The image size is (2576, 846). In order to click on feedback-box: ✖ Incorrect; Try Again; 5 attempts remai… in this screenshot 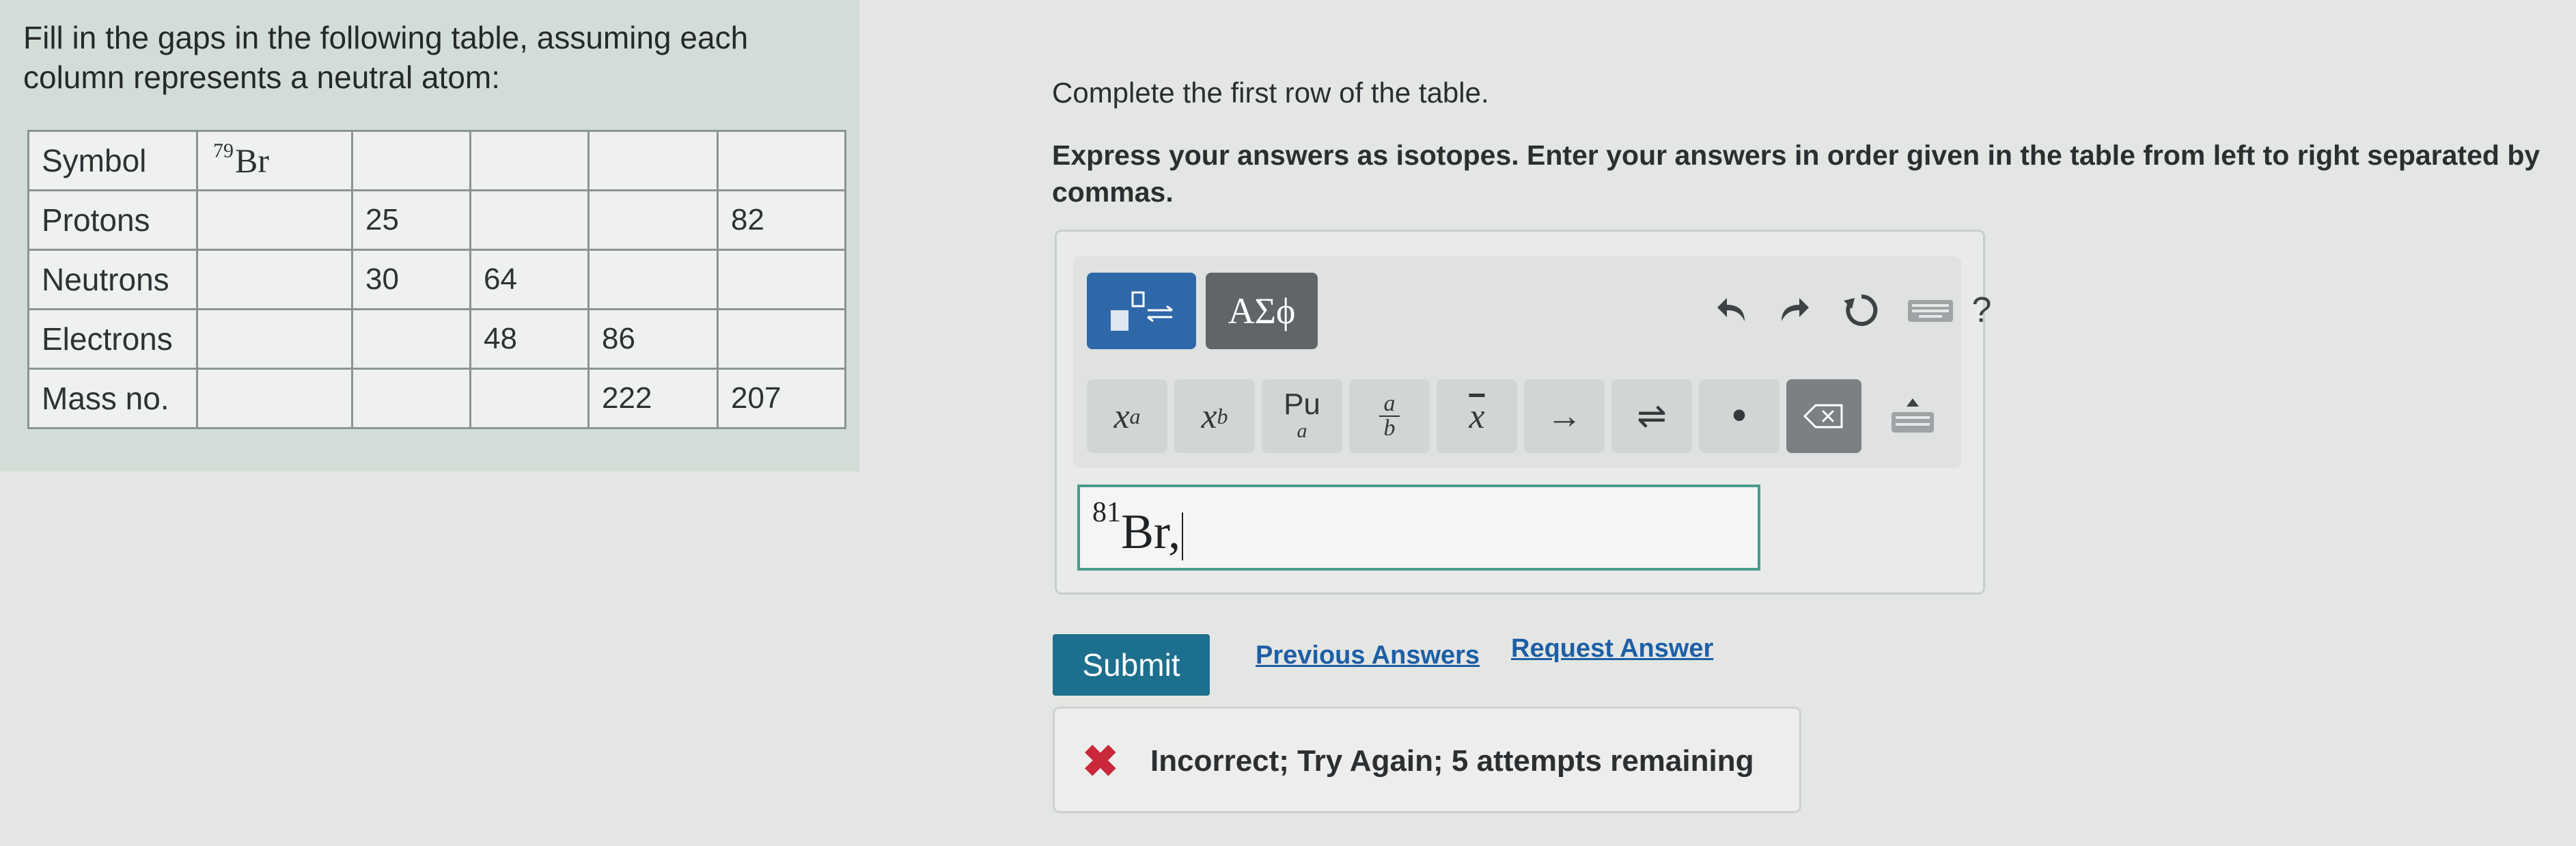, I will do `click(1427, 760)`.